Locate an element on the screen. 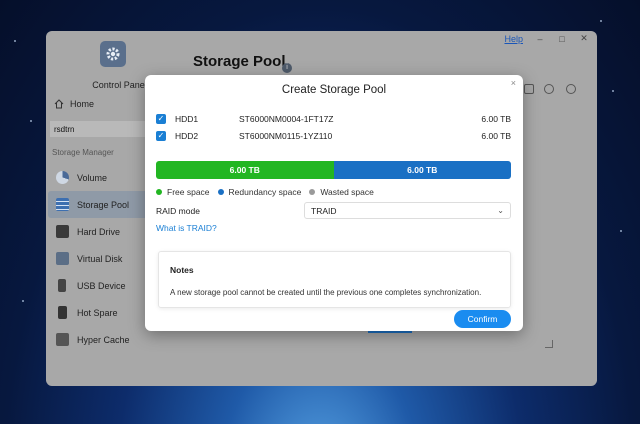 The width and height of the screenshot is (640, 424). legend-item-redundancy: Redundancy space is located at coordinates (259, 192).